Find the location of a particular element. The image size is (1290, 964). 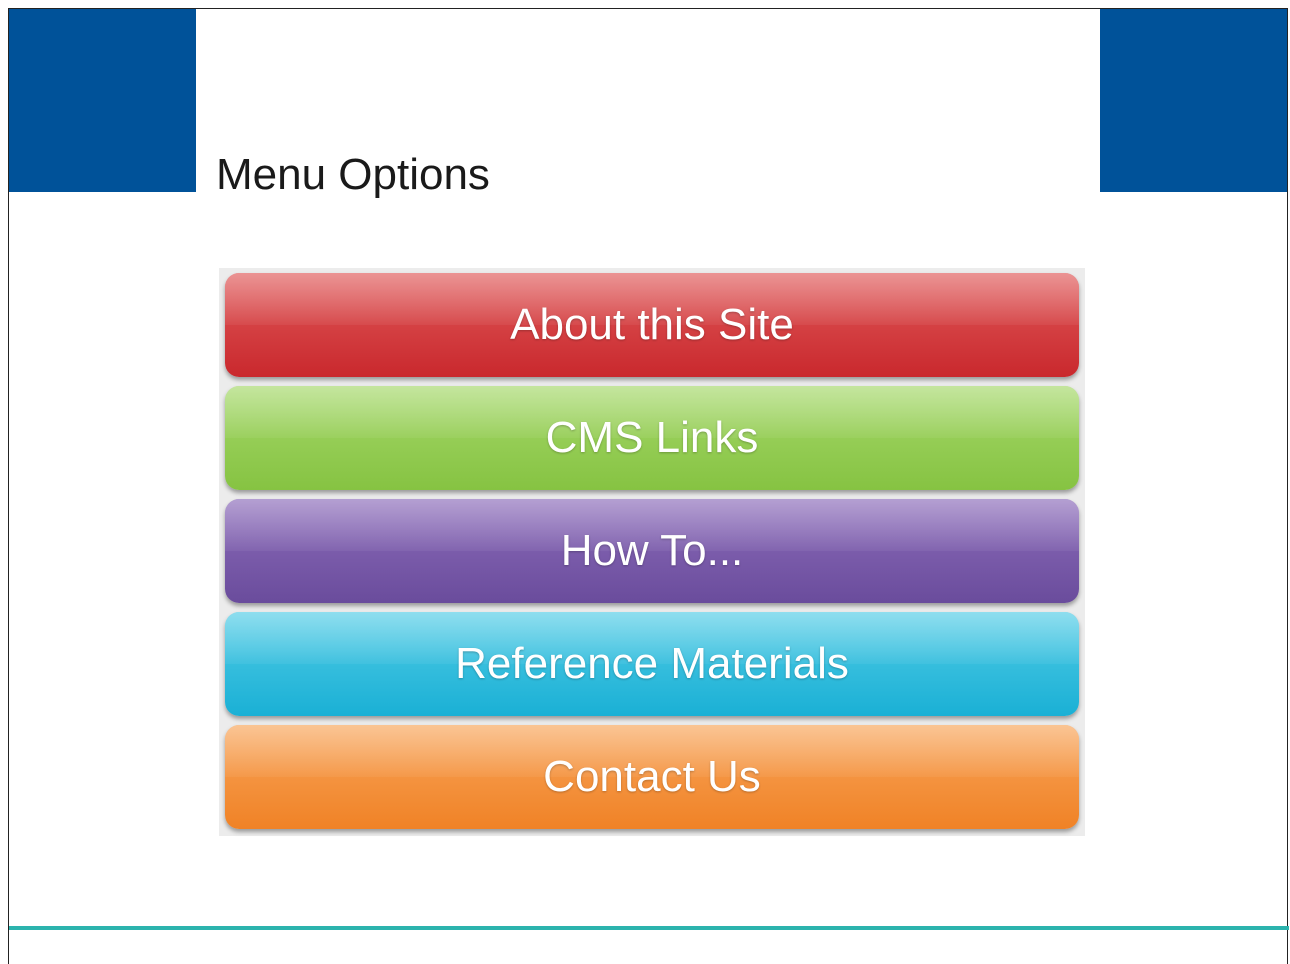

menu-item-label: About this Site is located at coordinates (652, 324).